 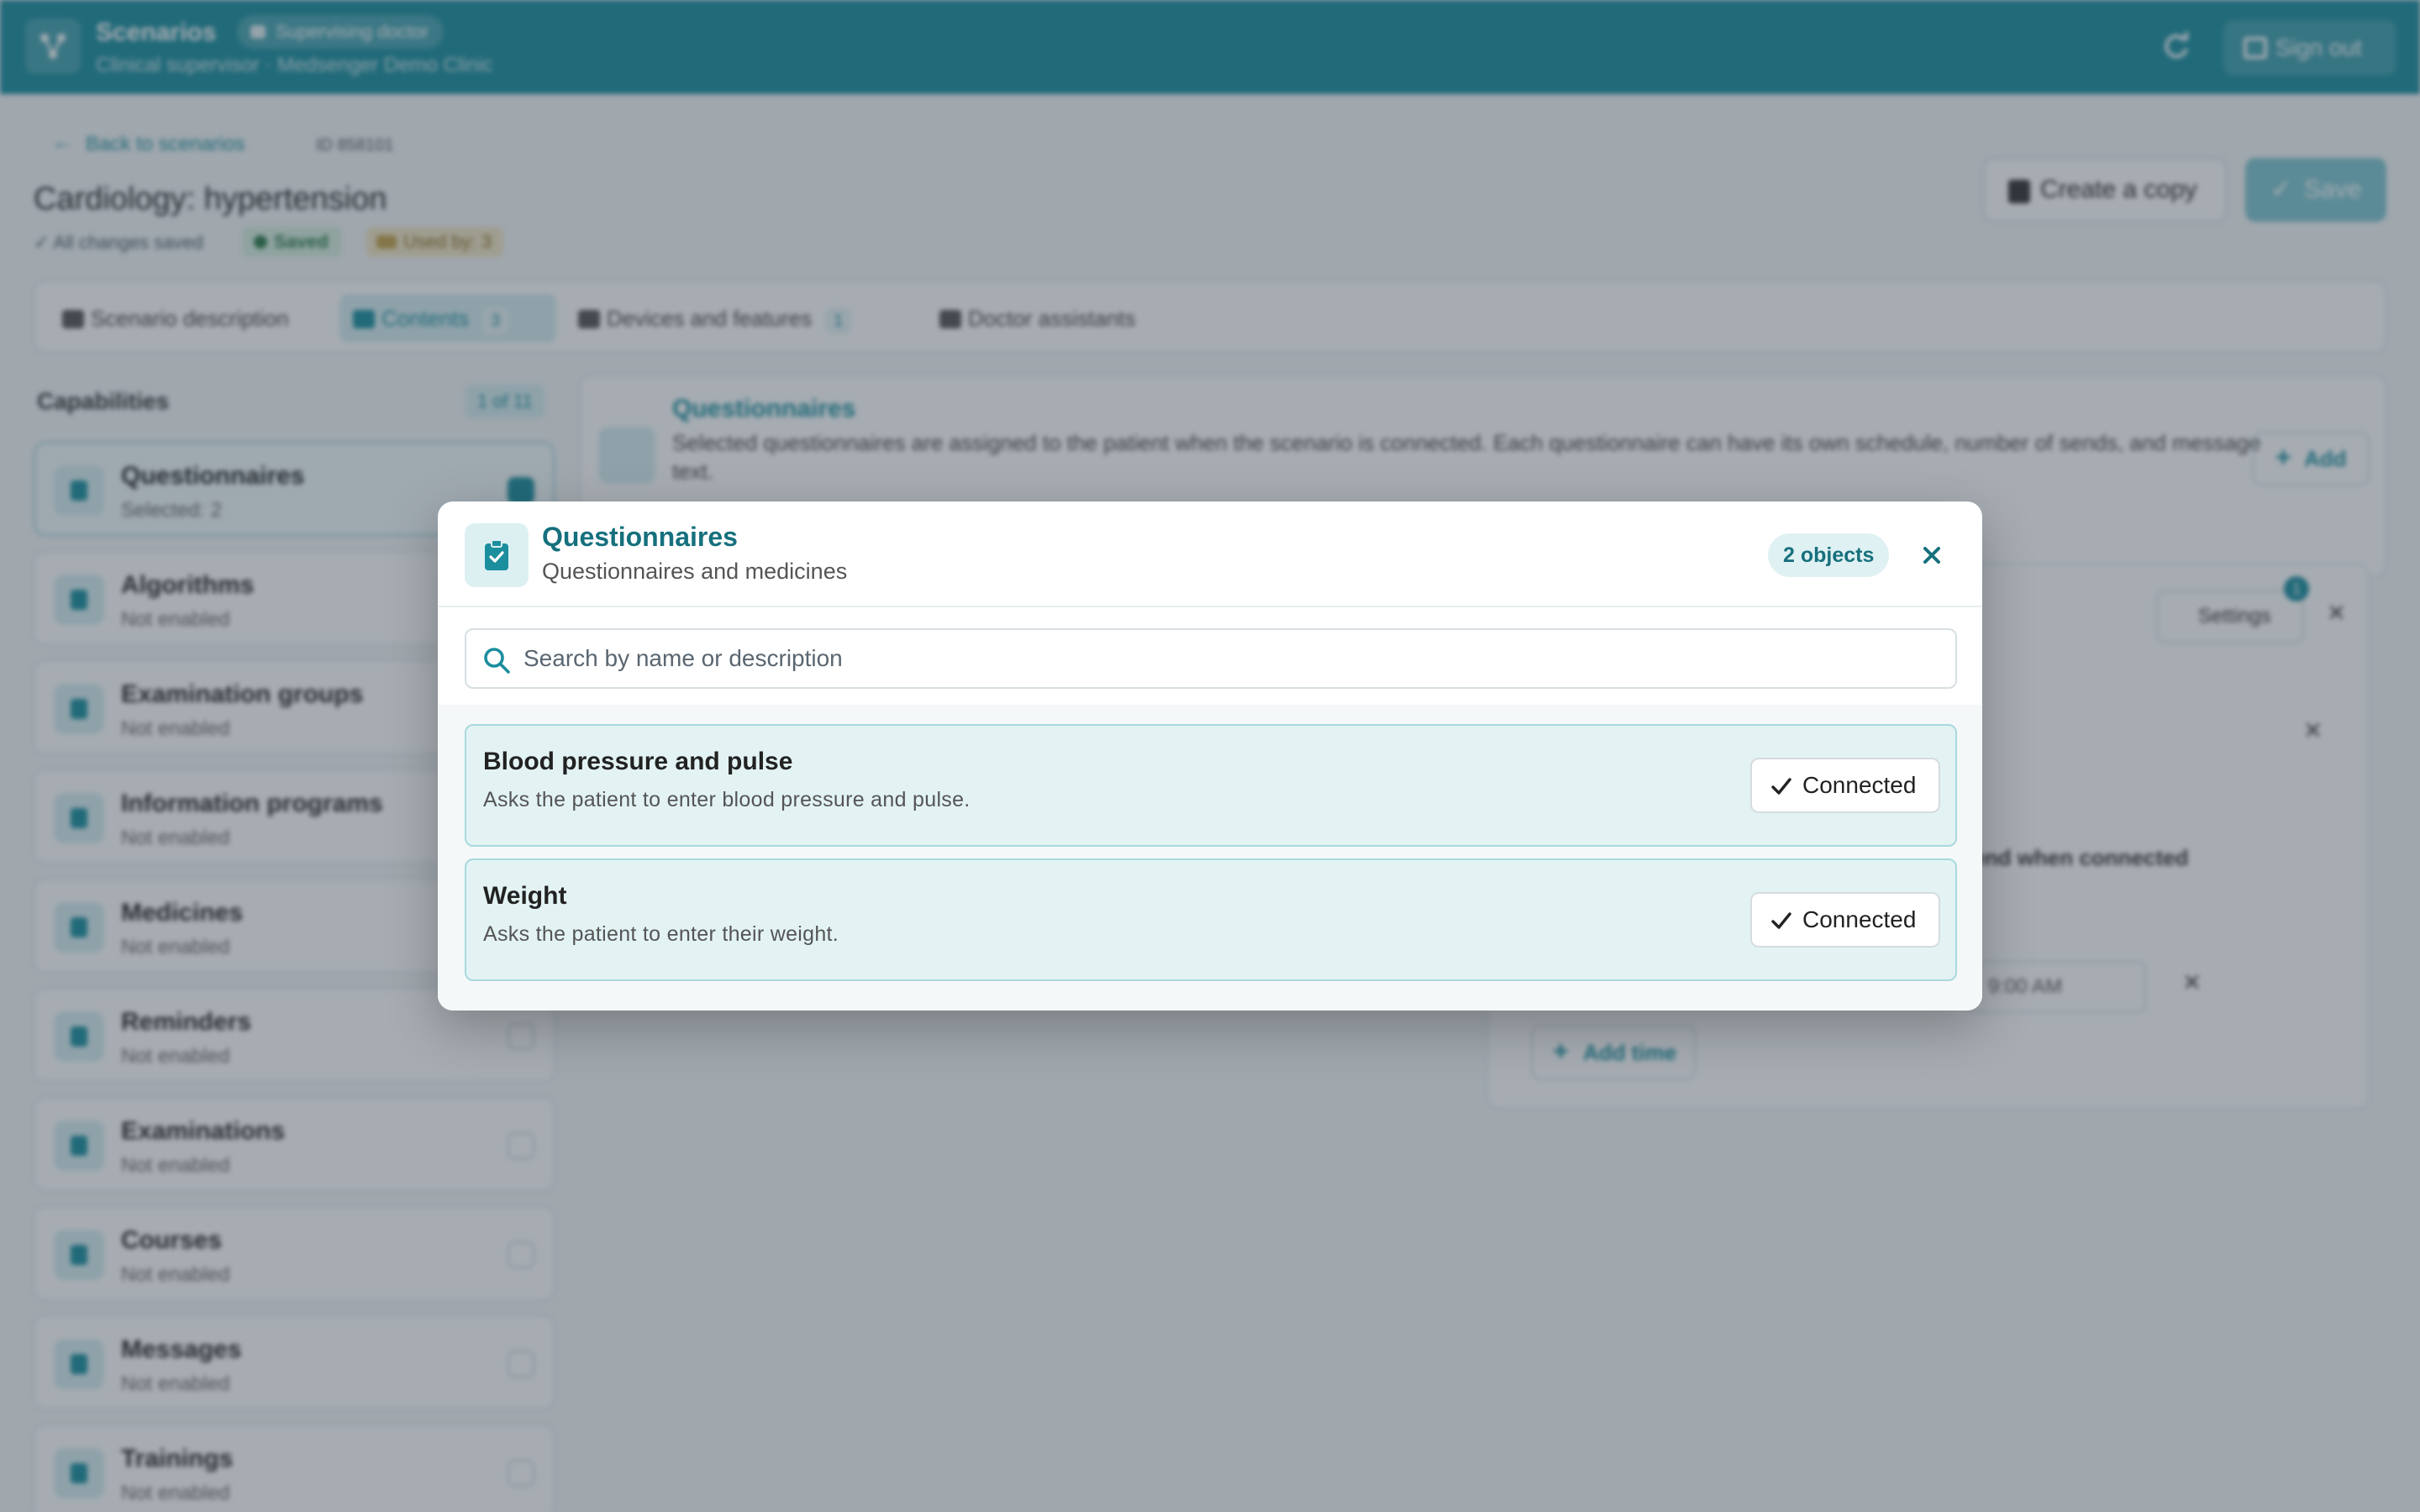 I want to click on object-count-badge: 2 objects, so click(x=1829, y=555).